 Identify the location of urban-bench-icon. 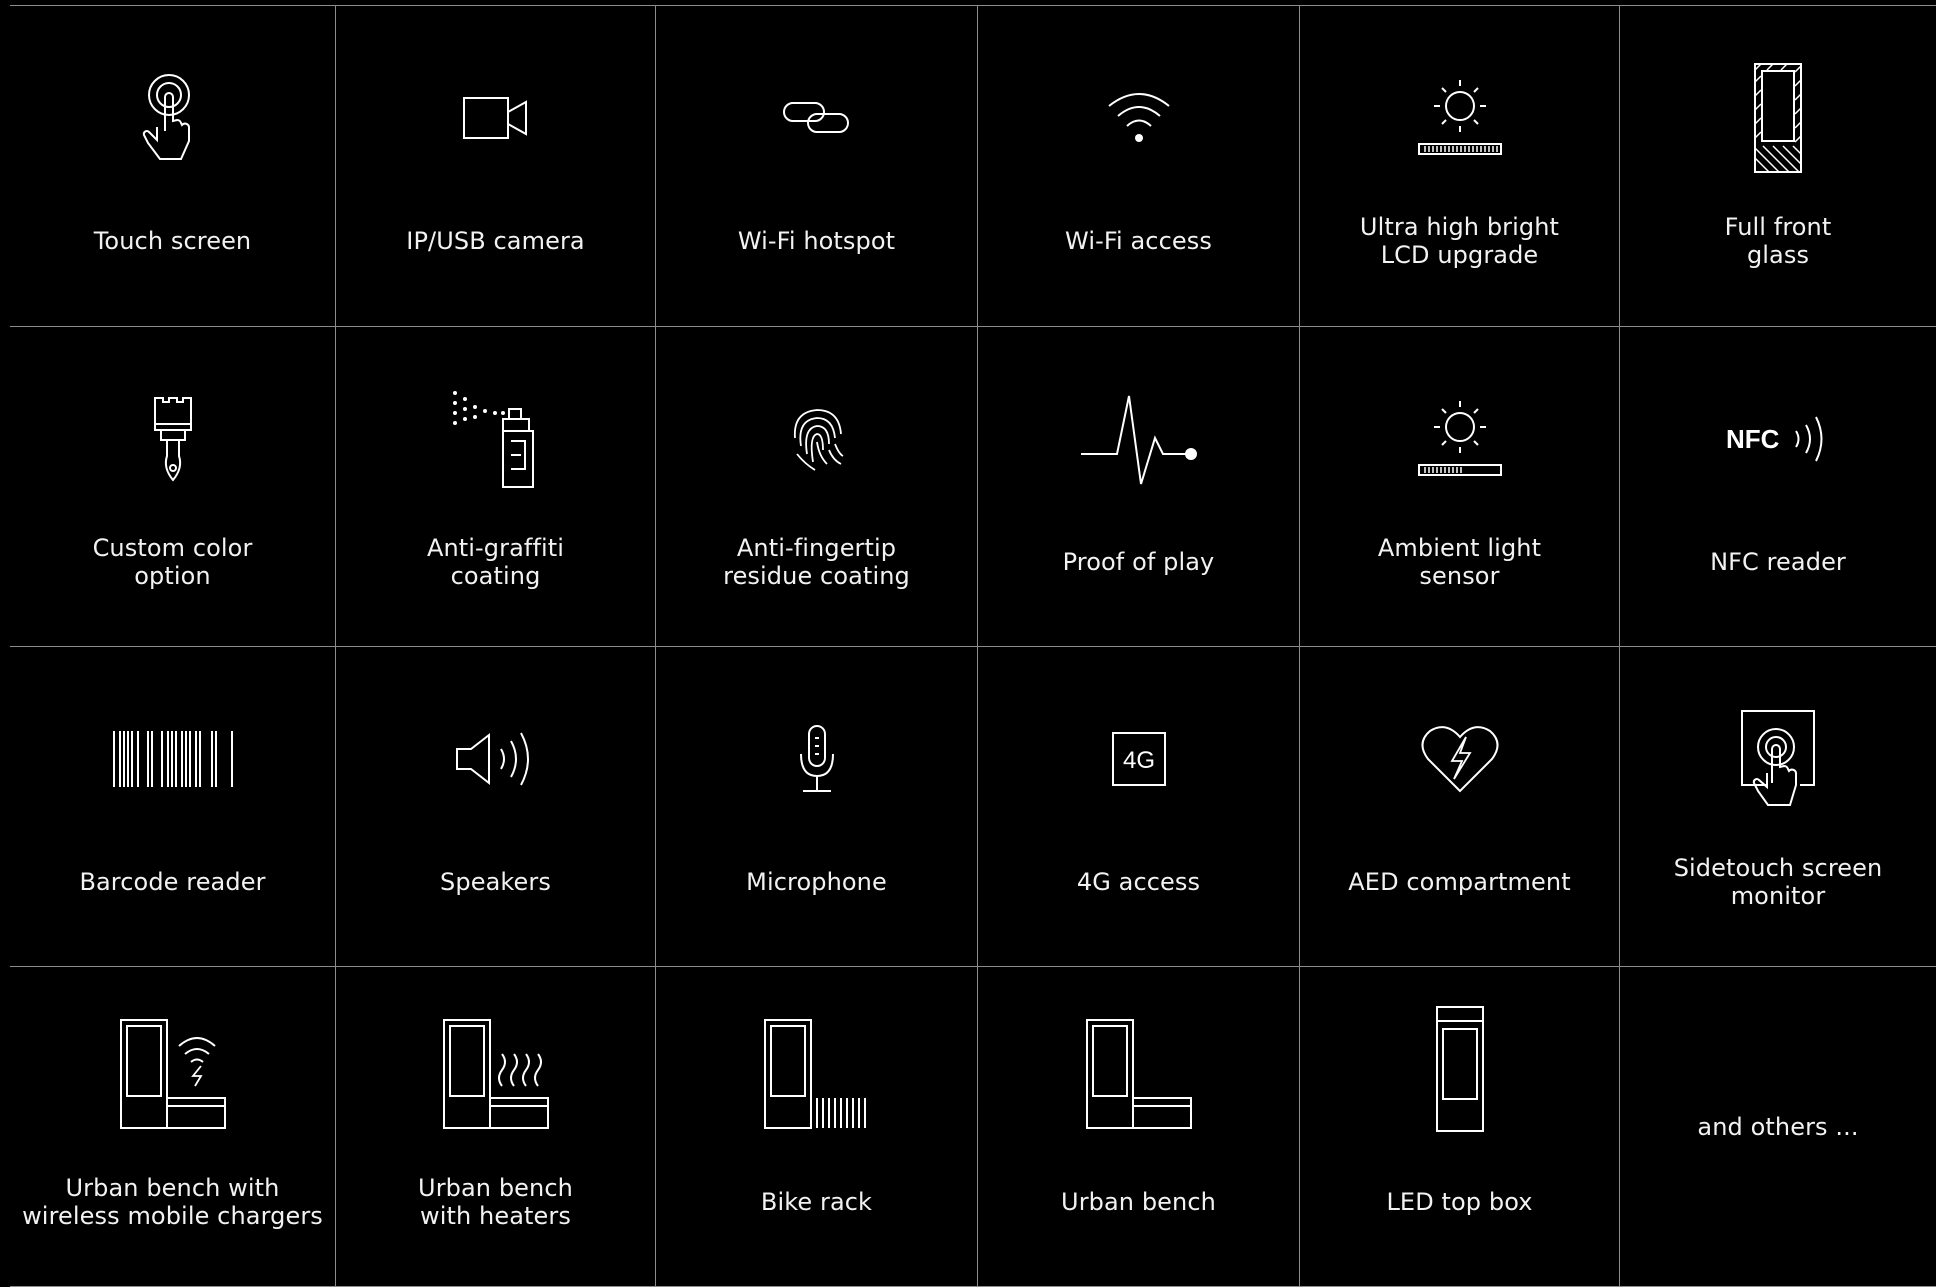
(1139, 1074).